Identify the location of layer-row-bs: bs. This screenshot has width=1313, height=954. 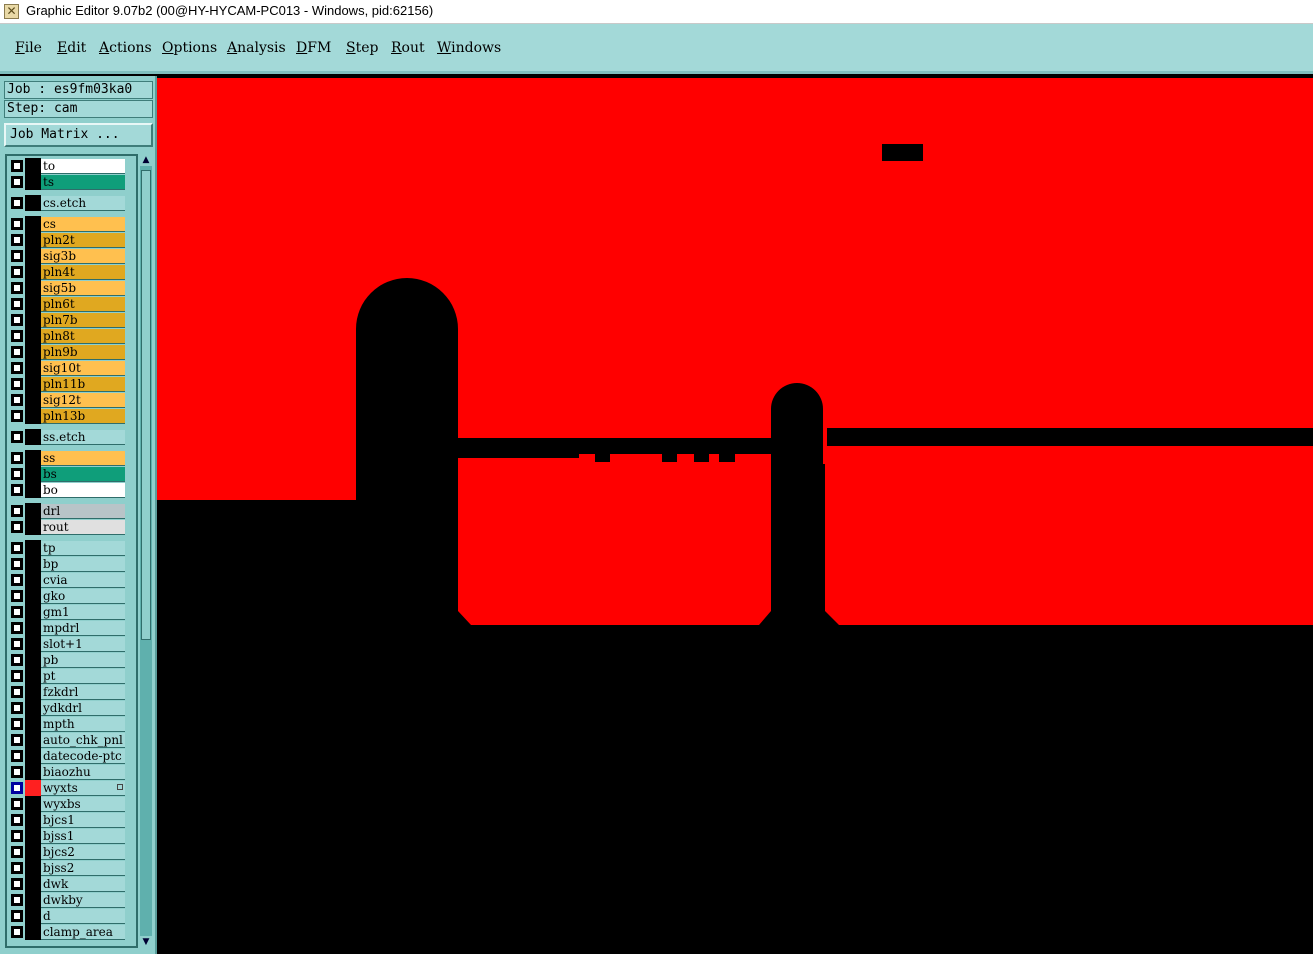
(71, 474).